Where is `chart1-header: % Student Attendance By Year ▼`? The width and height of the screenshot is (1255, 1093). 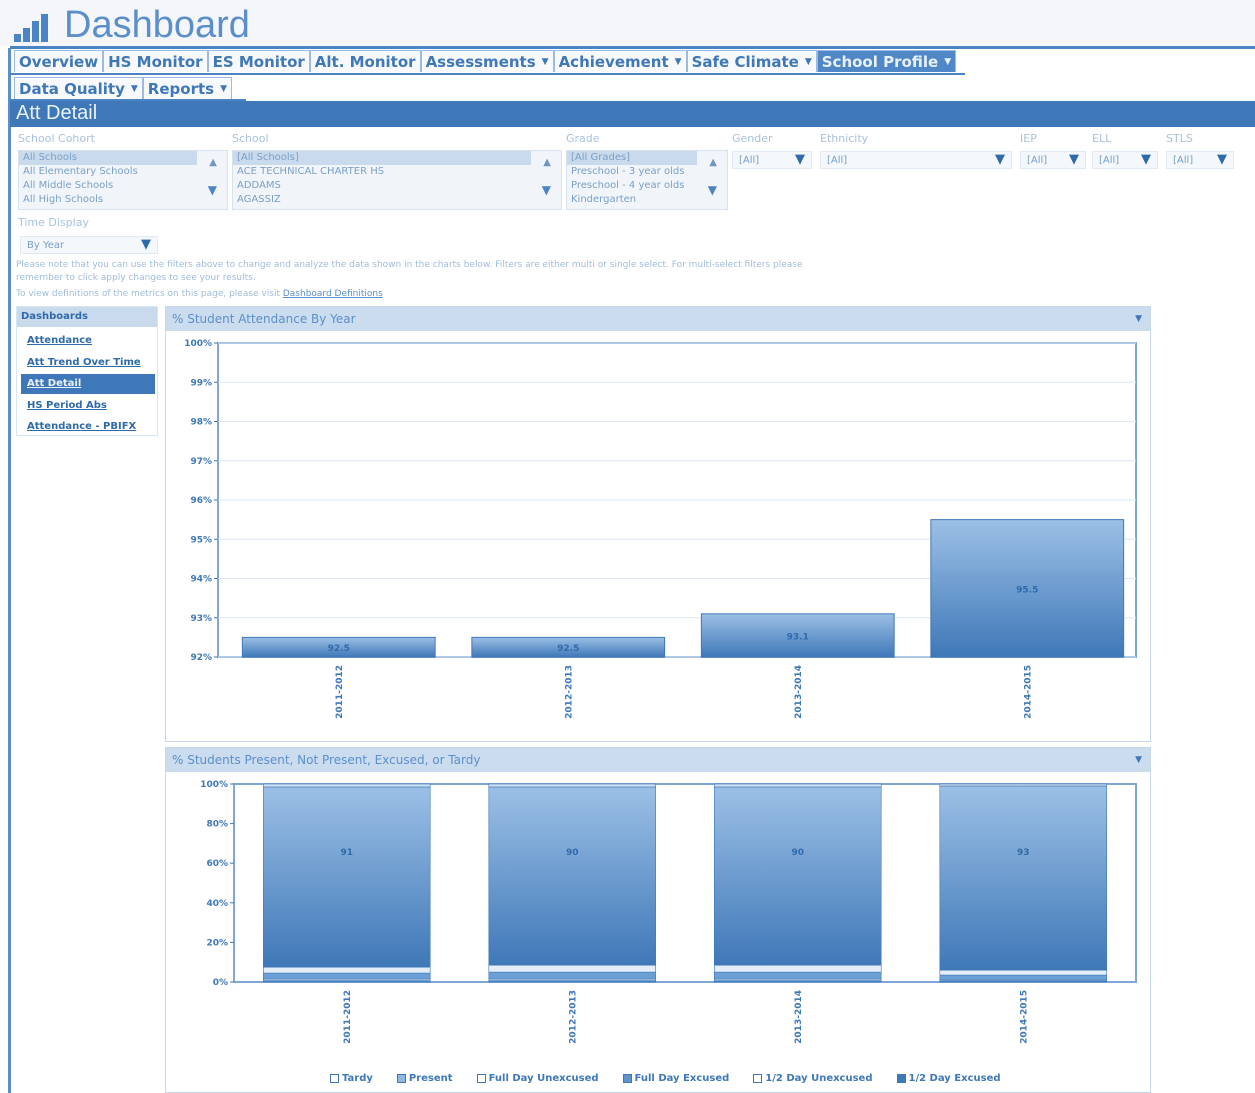
chart1-header: % Student Attendance By Year ▼ is located at coordinates (658, 319).